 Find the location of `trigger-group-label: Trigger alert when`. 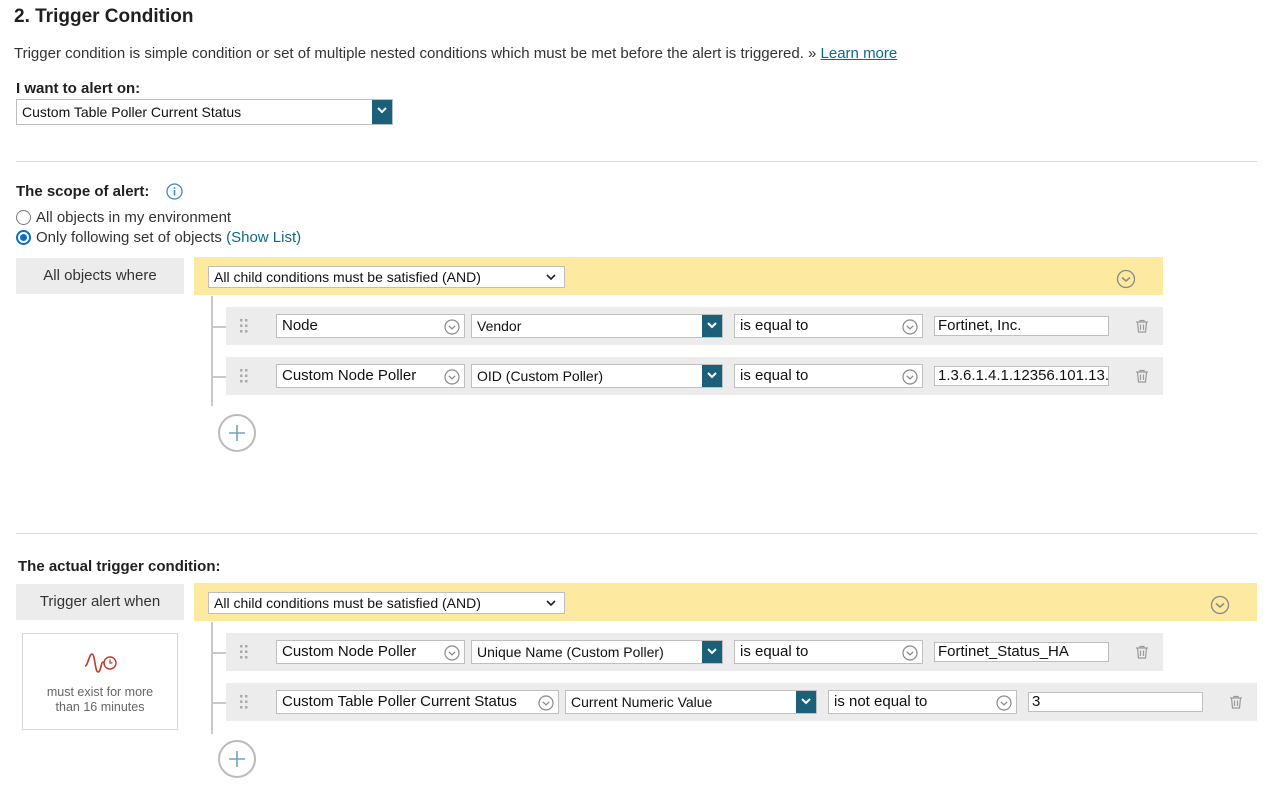

trigger-group-label: Trigger alert when is located at coordinates (100, 602).